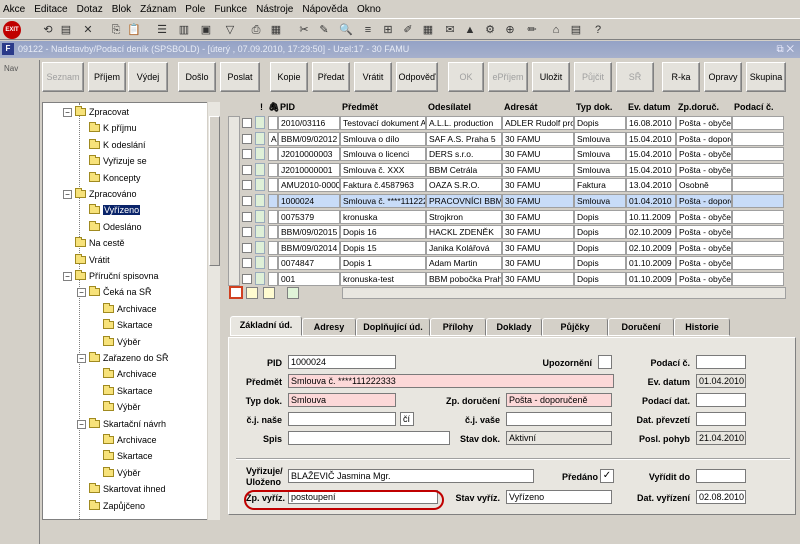  I want to click on grid-cell-delivery: Pošta - dopore, so click(704, 138).